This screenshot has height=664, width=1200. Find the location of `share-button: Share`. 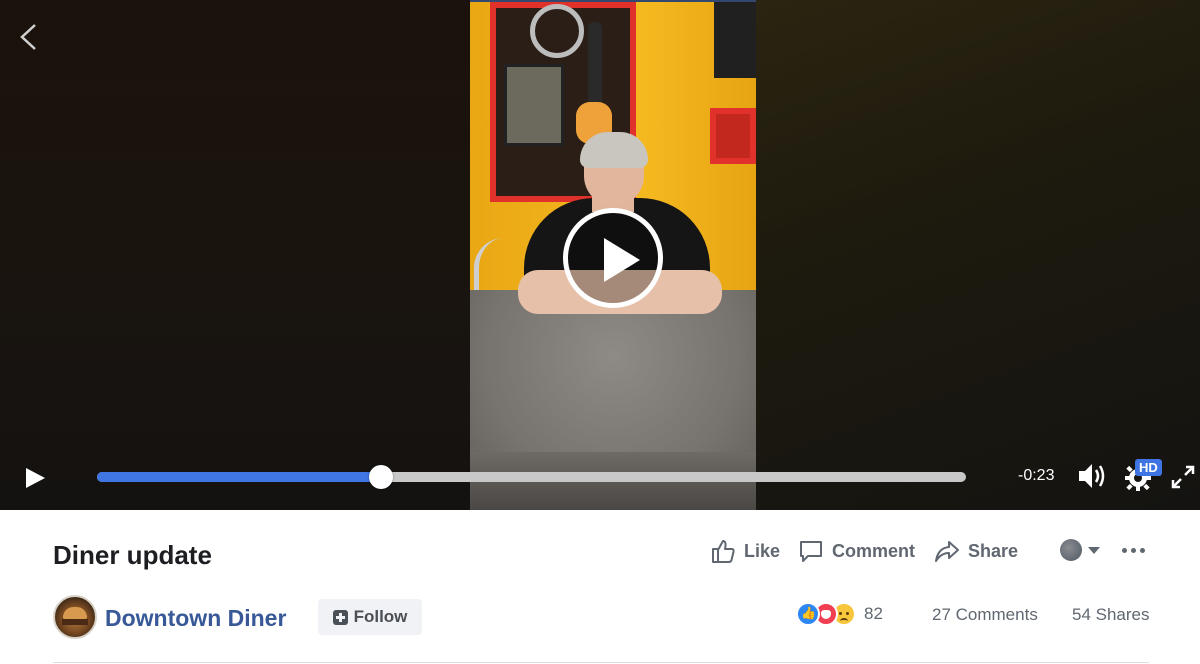

share-button: Share is located at coordinates (976, 551).